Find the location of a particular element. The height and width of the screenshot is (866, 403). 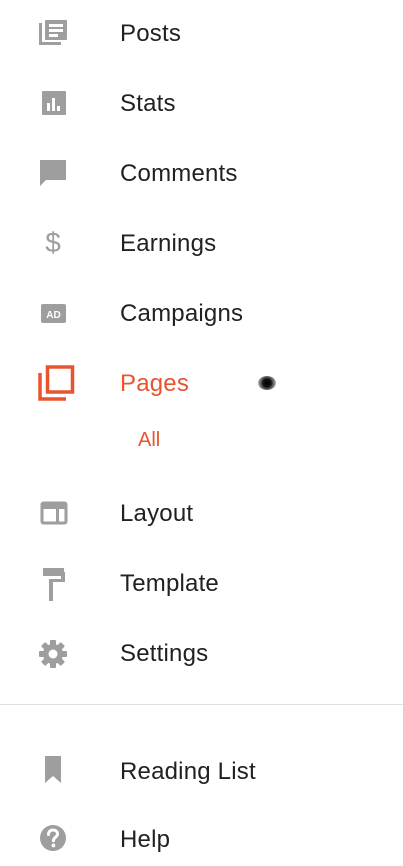

gear-icon is located at coordinates (53, 654).